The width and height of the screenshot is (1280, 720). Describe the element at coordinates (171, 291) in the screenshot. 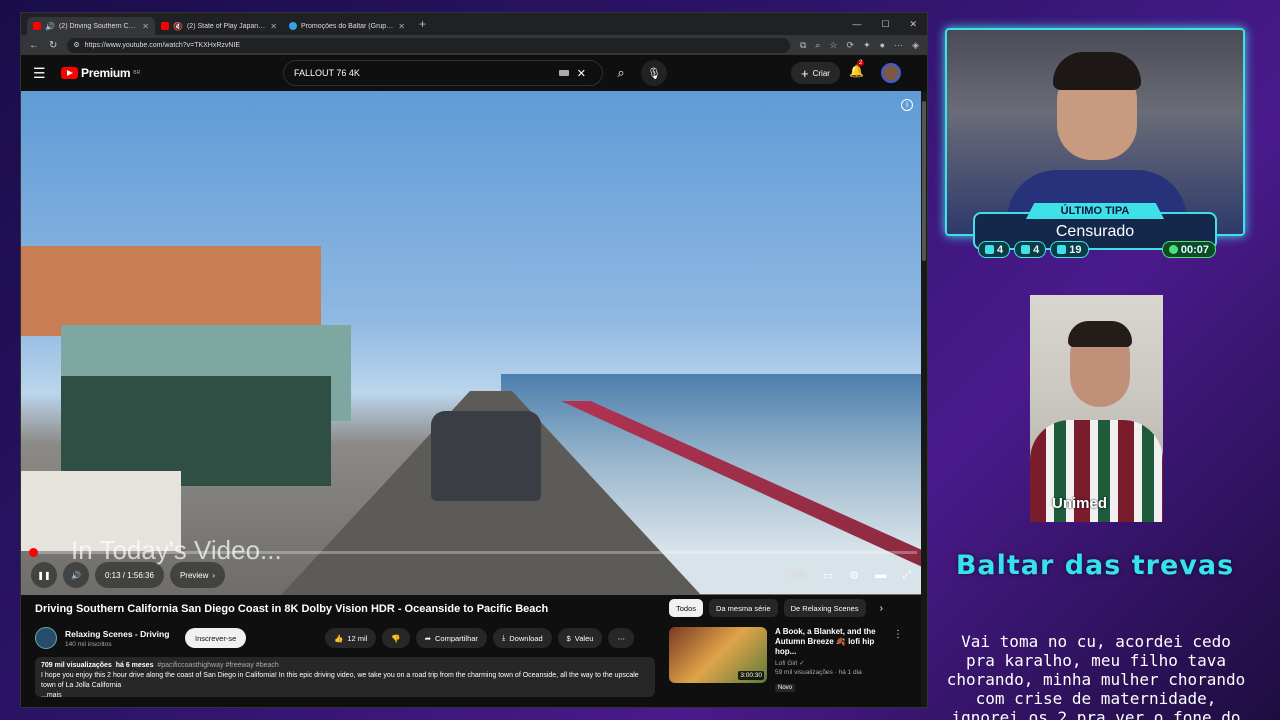

I see `video-frame-house` at that location.